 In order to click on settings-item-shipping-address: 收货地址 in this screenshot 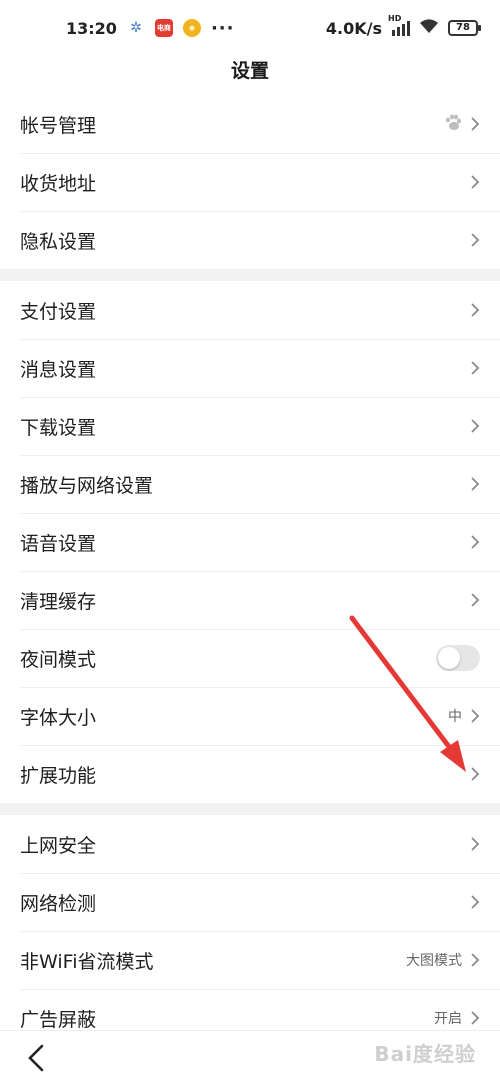, I will do `click(250, 182)`.